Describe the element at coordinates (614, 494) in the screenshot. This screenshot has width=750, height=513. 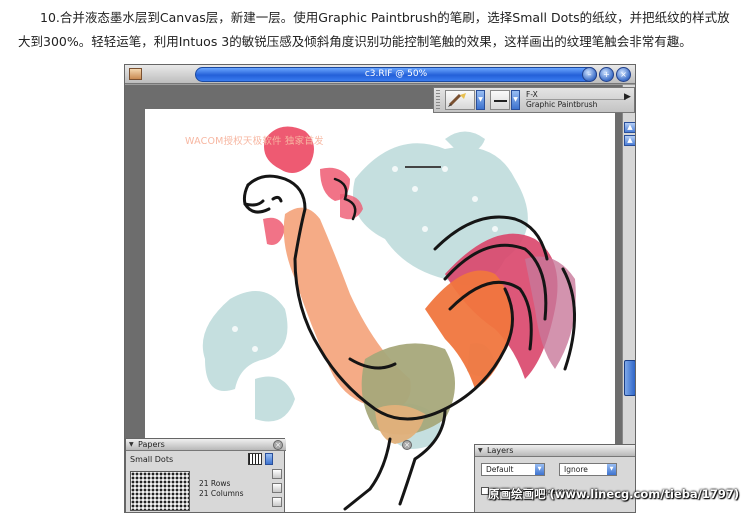
I see `site-watermark: 原画绘画吧 (www.linecg.com/tieba/1797)` at that location.